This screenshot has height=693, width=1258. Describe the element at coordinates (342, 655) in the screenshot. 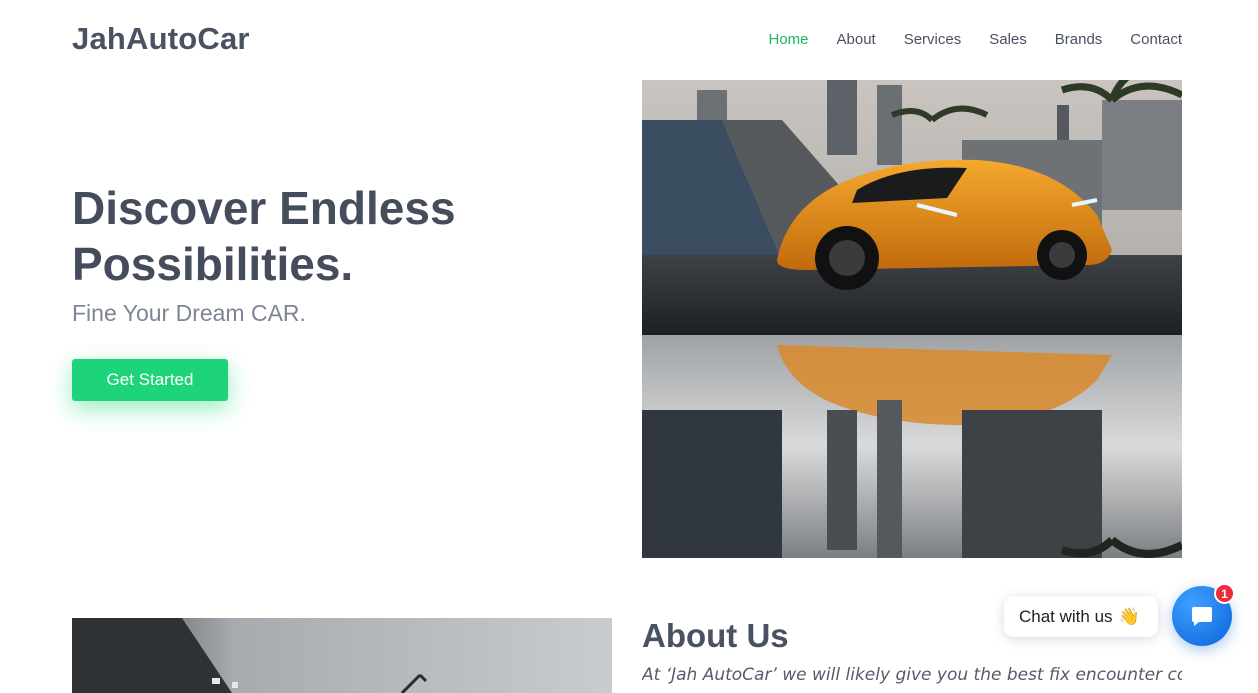

I see `about-car-image` at that location.